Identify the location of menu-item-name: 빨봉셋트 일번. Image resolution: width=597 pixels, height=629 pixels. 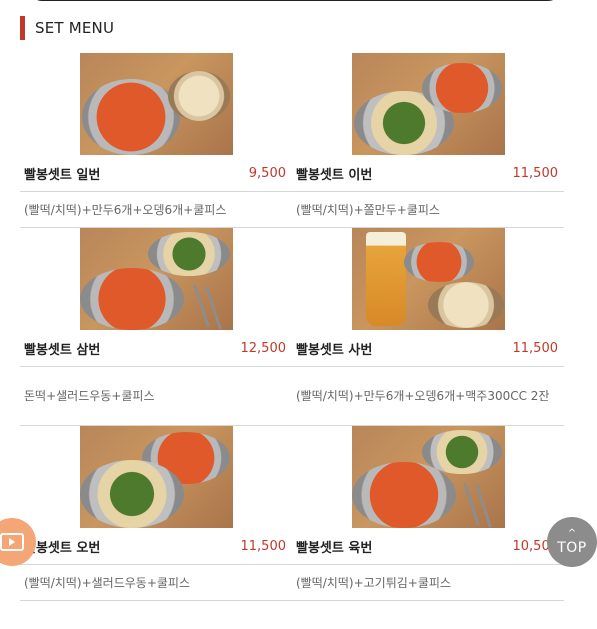
(62, 175).